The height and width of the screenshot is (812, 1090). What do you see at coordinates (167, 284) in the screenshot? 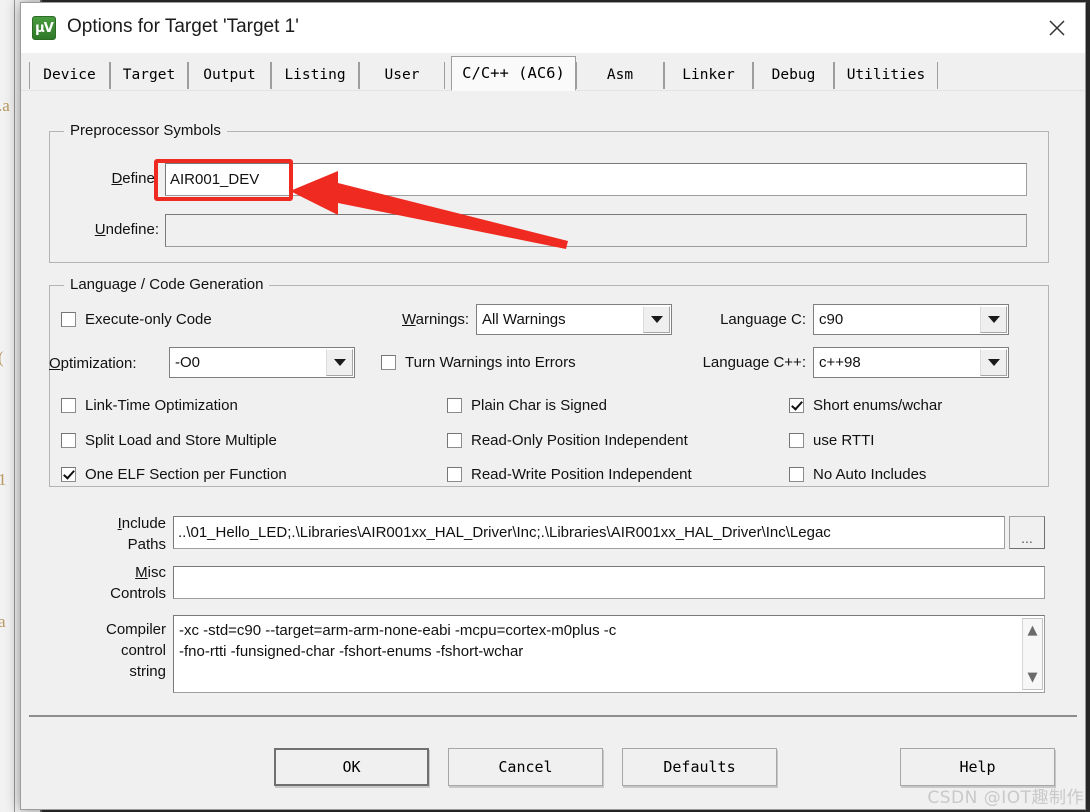
I see `language-code-generation-legend: Language / Code Generation` at bounding box center [167, 284].